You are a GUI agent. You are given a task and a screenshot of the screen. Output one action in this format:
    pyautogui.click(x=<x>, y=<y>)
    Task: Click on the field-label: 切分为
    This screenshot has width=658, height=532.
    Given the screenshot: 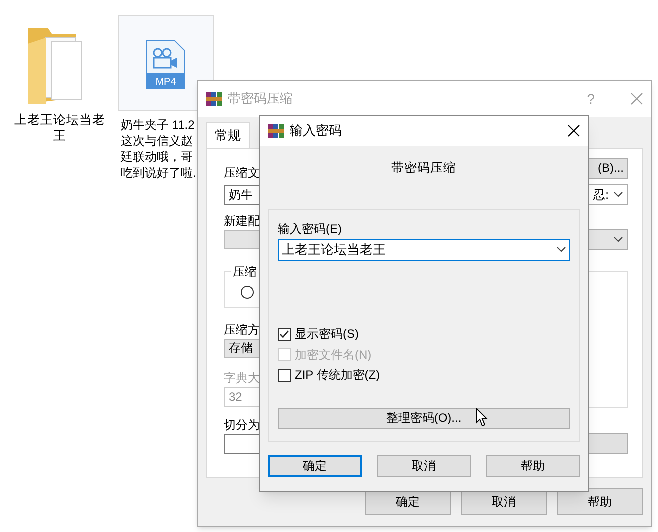 What is the action you would take?
    pyautogui.click(x=242, y=425)
    